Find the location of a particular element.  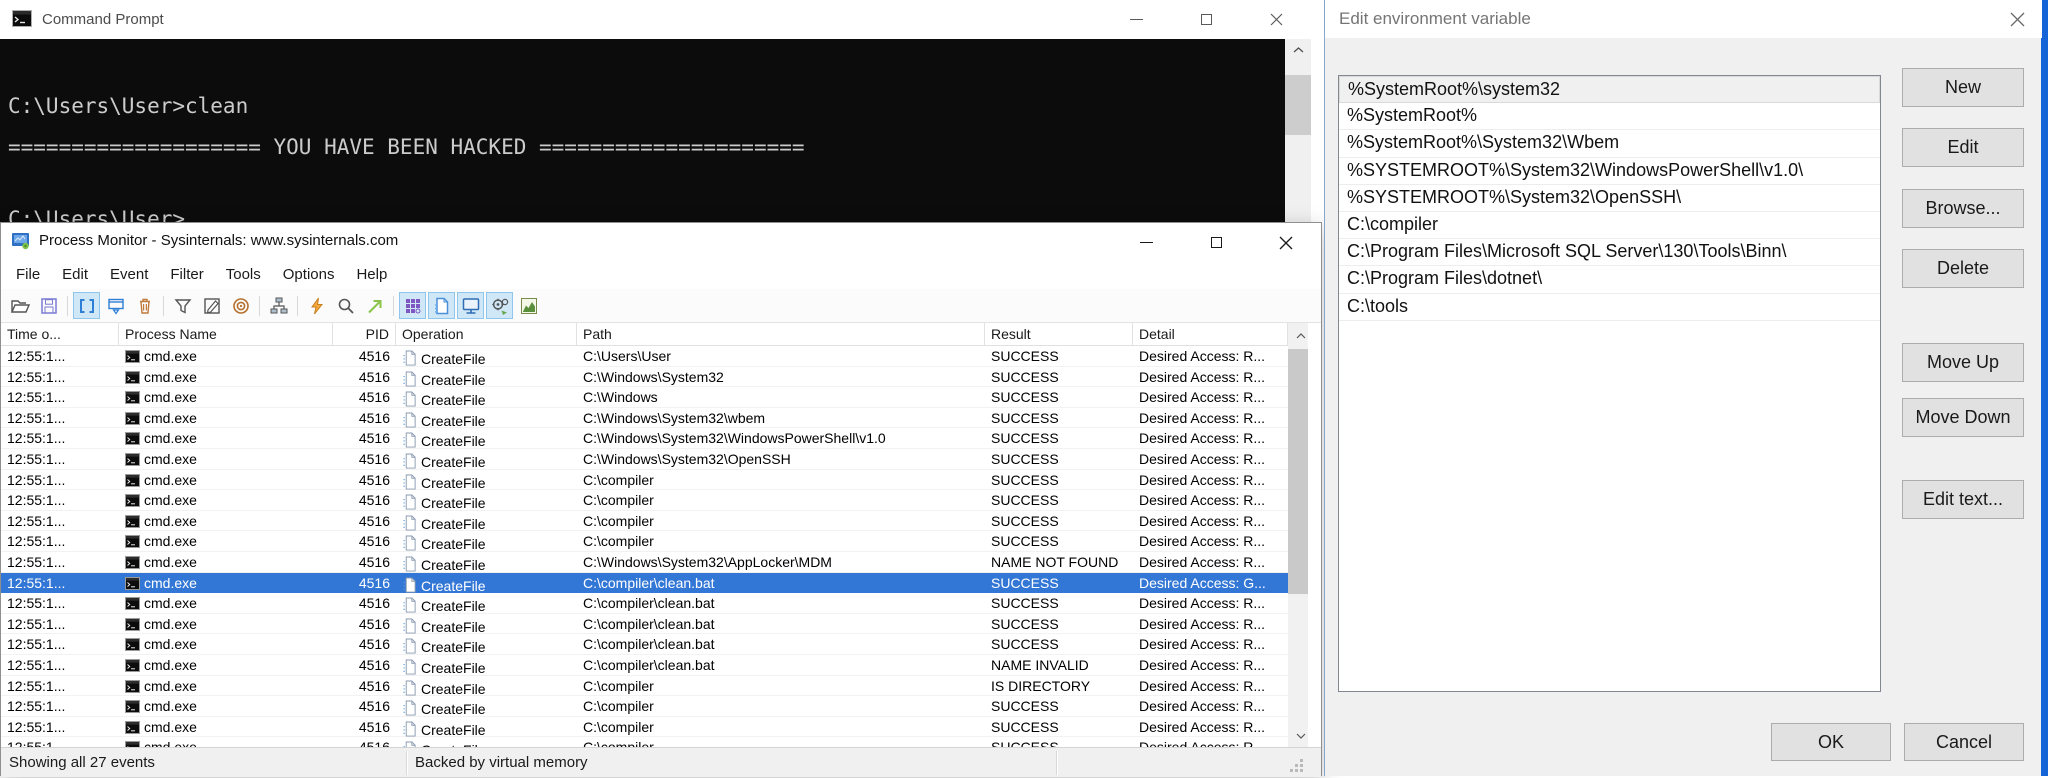

path-list-item: %SystemRoot%\system32 is located at coordinates (1609, 90).